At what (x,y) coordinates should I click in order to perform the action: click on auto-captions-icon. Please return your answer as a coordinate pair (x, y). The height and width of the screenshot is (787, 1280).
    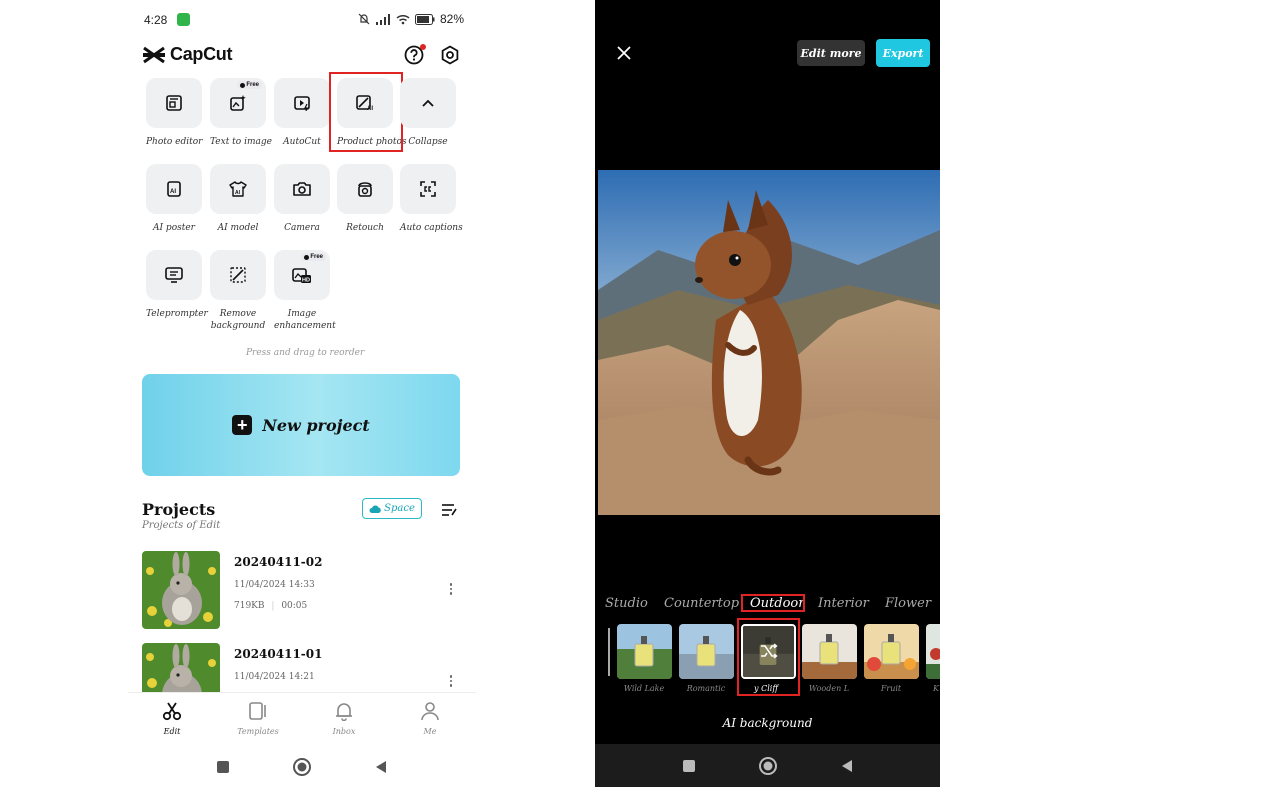
    Looking at the image, I should click on (428, 189).